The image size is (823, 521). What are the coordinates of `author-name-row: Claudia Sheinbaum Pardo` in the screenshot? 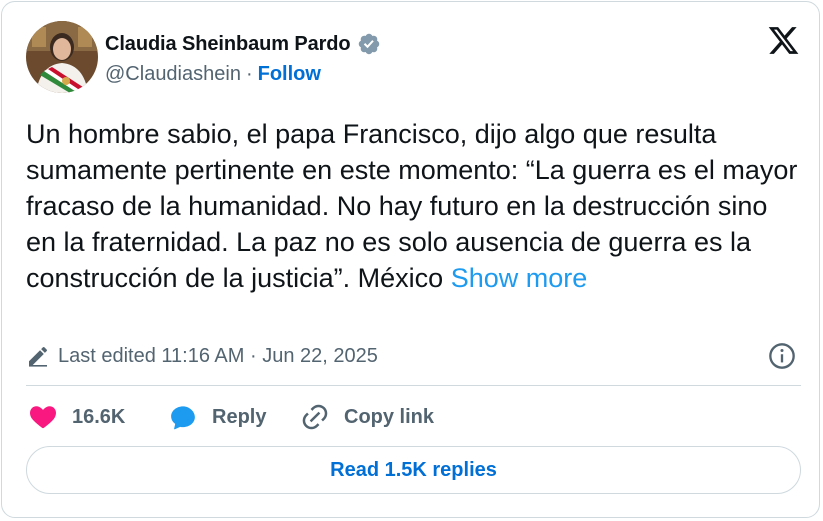 It's located at (243, 44).